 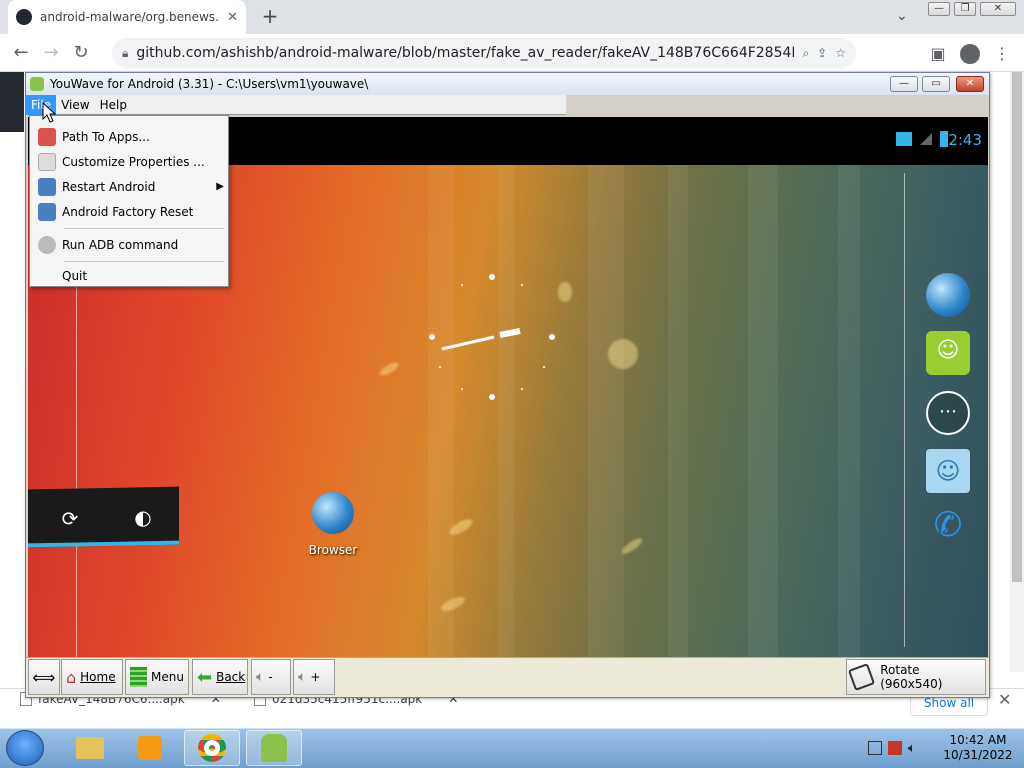 What do you see at coordinates (109, 186) in the screenshot?
I see `menu-item-label: Restart Android` at bounding box center [109, 186].